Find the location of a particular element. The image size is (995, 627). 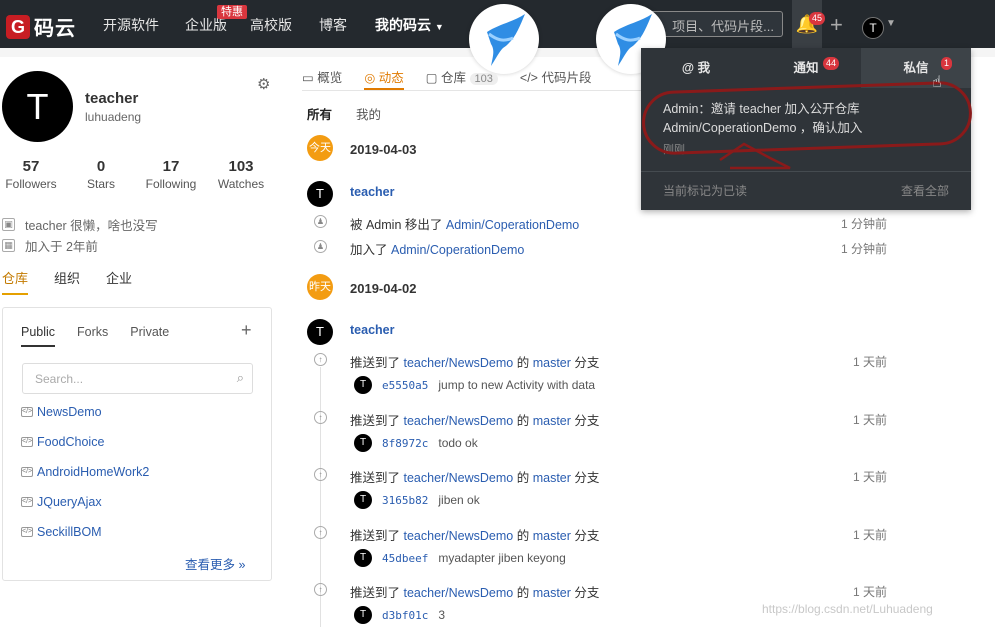

stat-label: Stars is located at coordinates (100, 184).